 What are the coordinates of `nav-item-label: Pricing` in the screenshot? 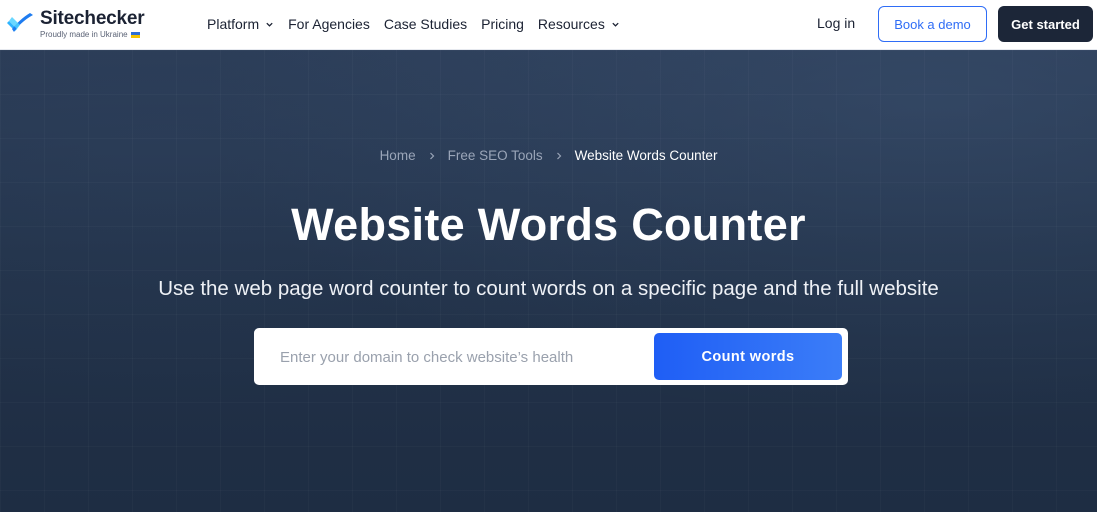 It's located at (502, 24).